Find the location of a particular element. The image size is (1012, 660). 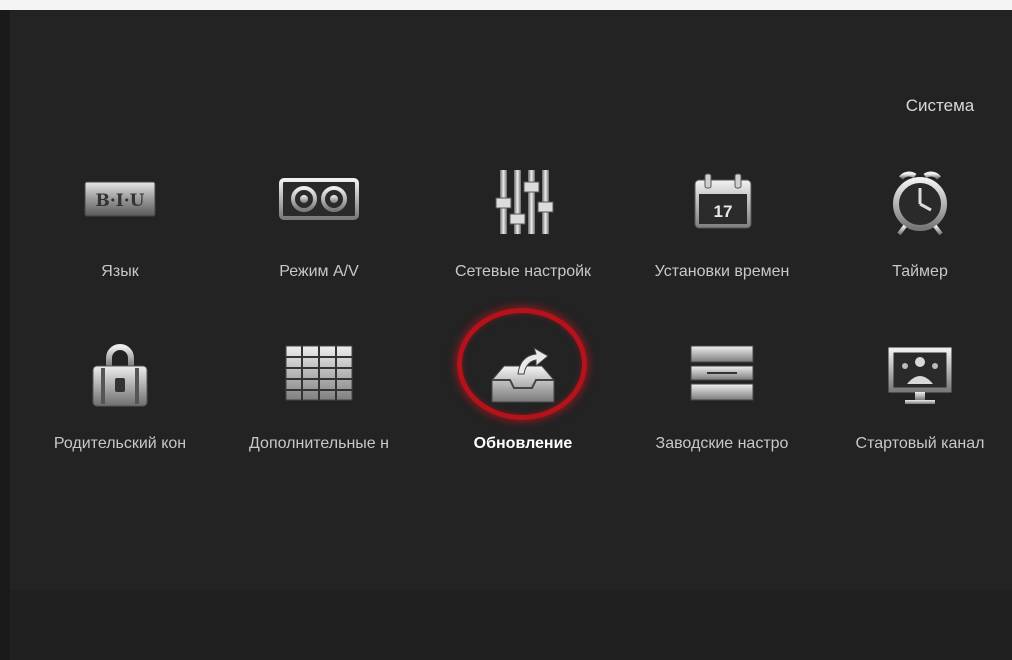

menu-item-label: Заводские настро is located at coordinates (722, 443).